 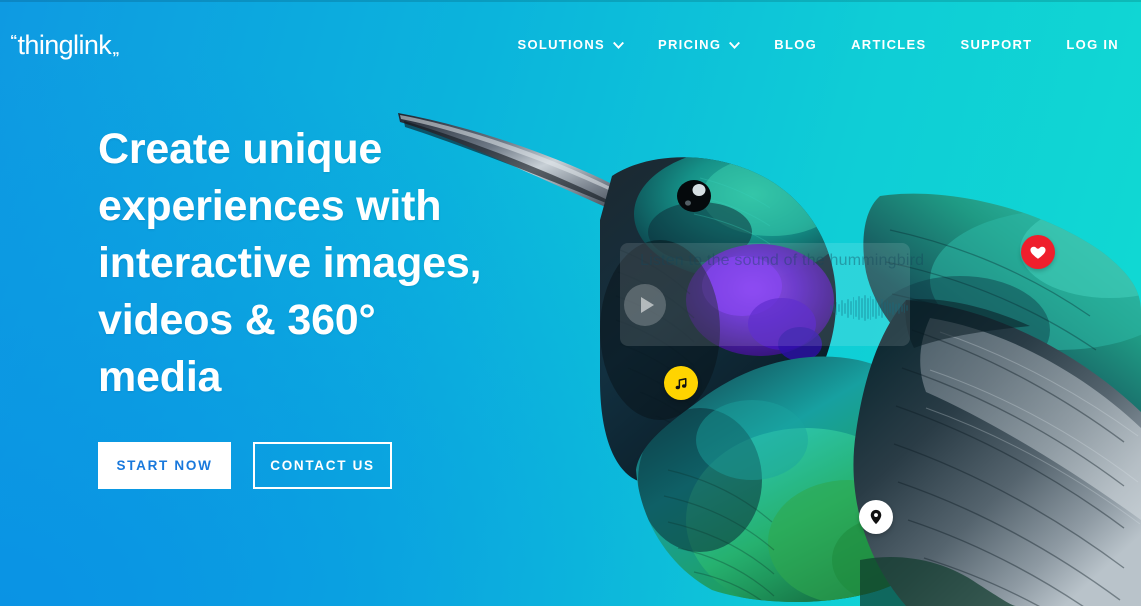 What do you see at coordinates (270, 206) in the screenshot?
I see `headline-line-2: experiences with` at bounding box center [270, 206].